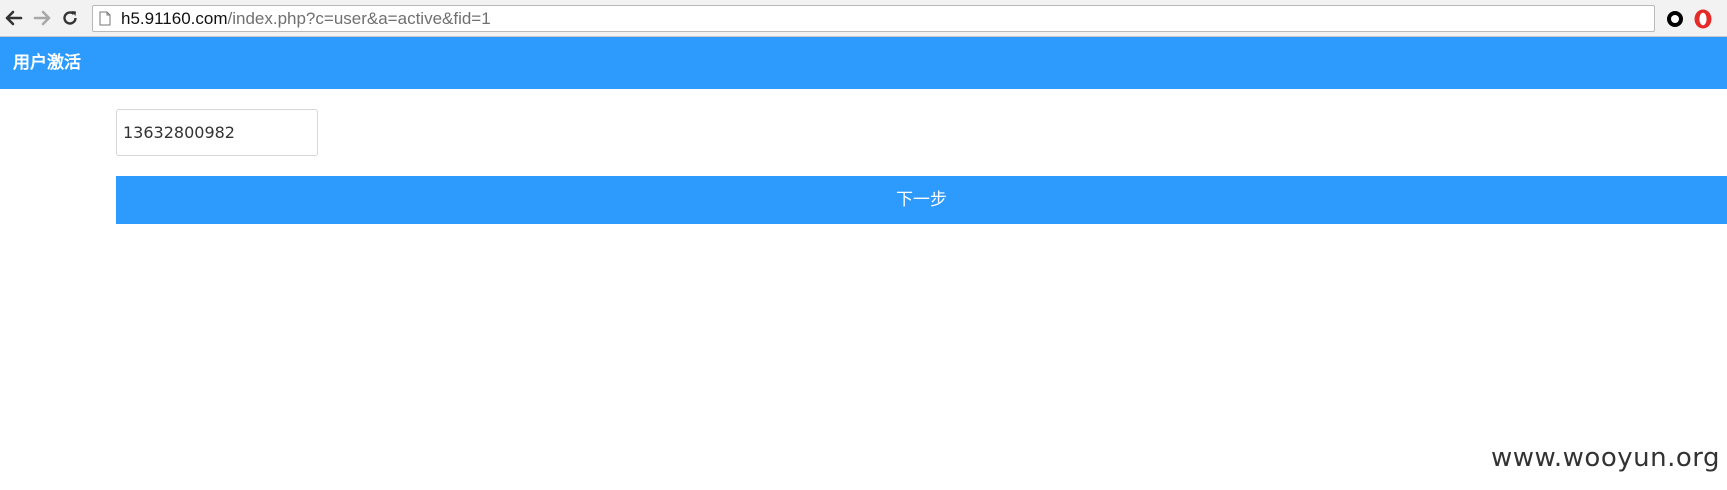 The image size is (1727, 490). I want to click on opera-icon, so click(1703, 19).